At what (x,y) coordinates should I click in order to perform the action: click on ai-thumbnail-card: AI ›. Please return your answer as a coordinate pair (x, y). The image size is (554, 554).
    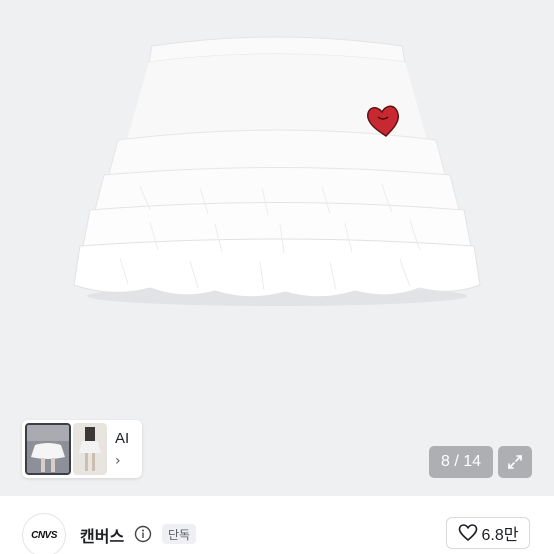
    Looking at the image, I should click on (82, 449).